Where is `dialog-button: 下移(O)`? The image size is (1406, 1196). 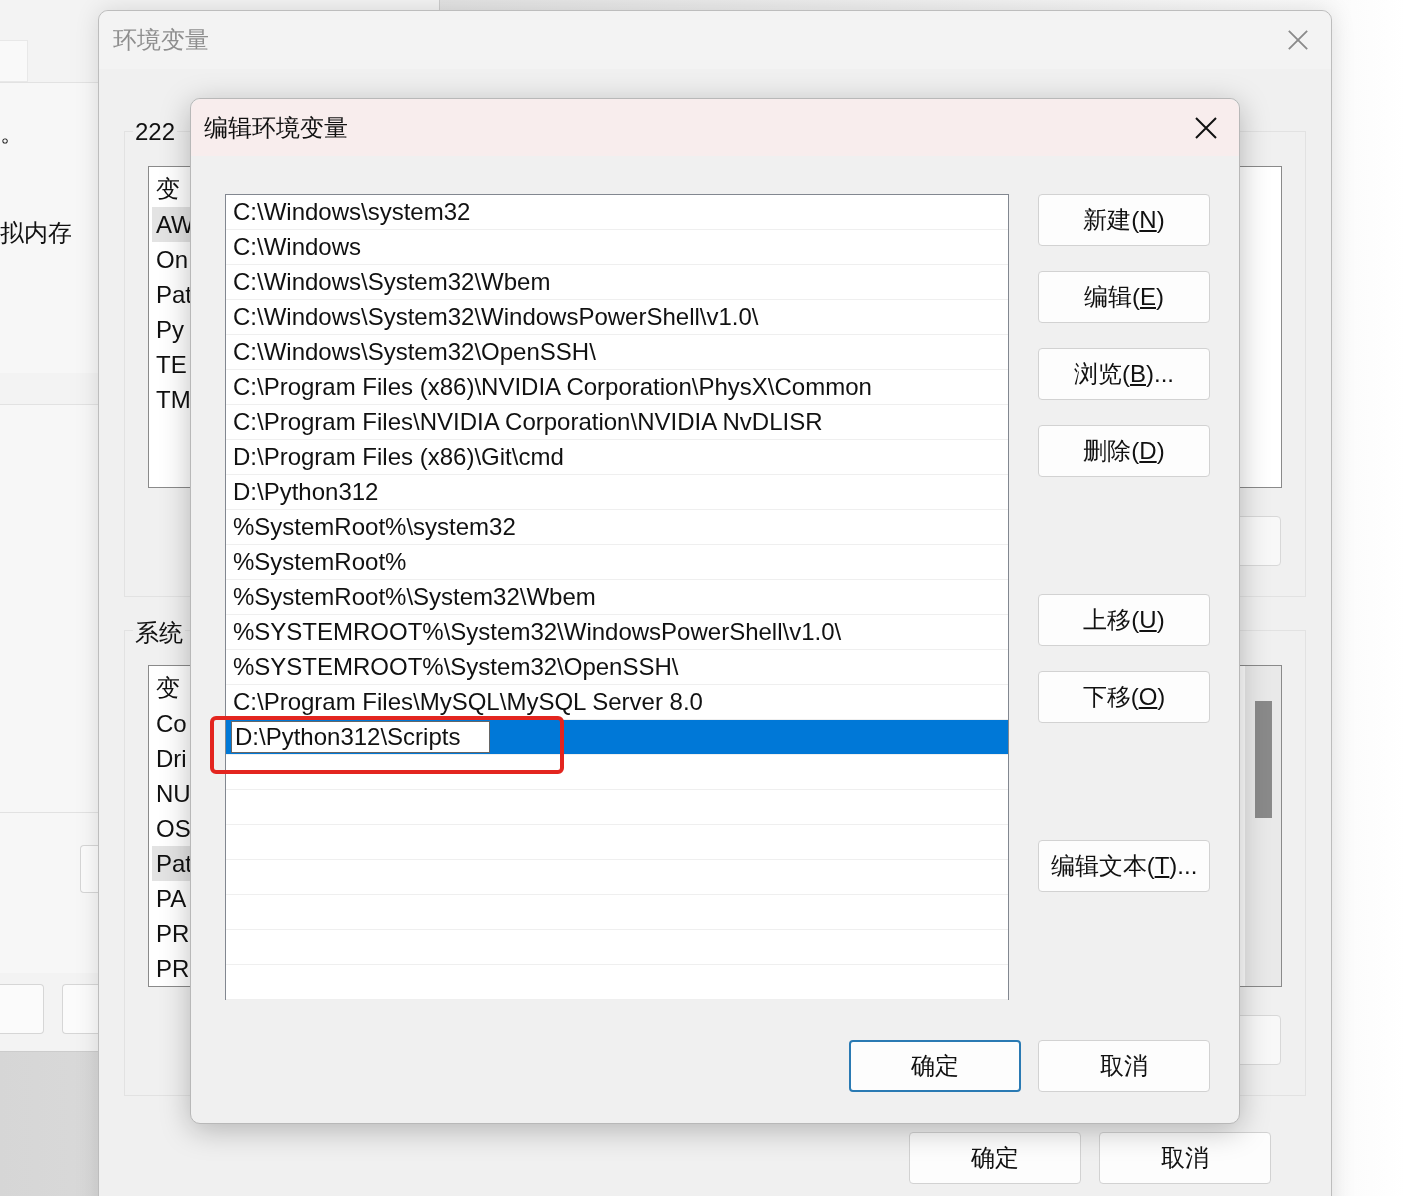
dialog-button: 下移(O) is located at coordinates (1124, 697).